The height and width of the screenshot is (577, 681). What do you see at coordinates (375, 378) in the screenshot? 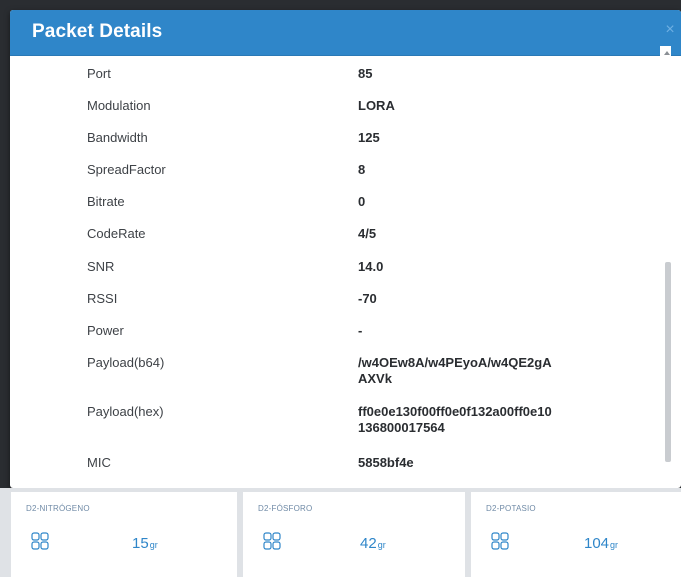
I see `field-value-line: AXVk` at bounding box center [375, 378].